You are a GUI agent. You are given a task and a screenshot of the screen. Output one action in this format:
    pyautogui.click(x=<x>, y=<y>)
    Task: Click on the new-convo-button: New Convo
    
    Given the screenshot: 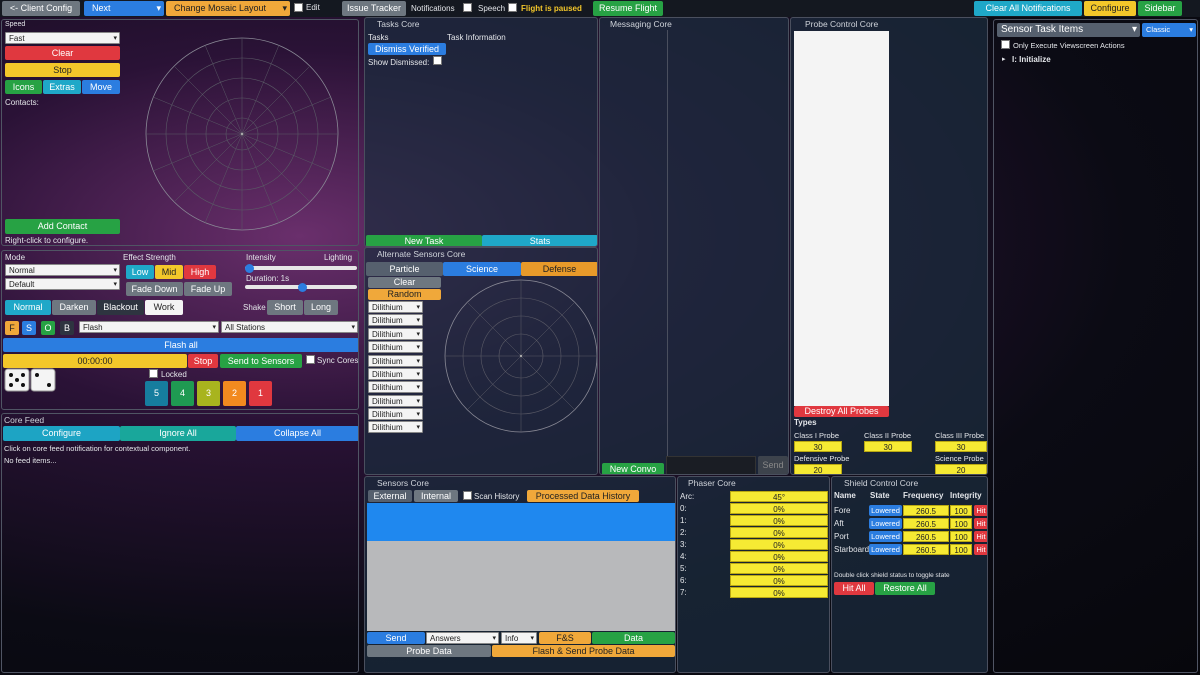 What is the action you would take?
    pyautogui.click(x=633, y=468)
    